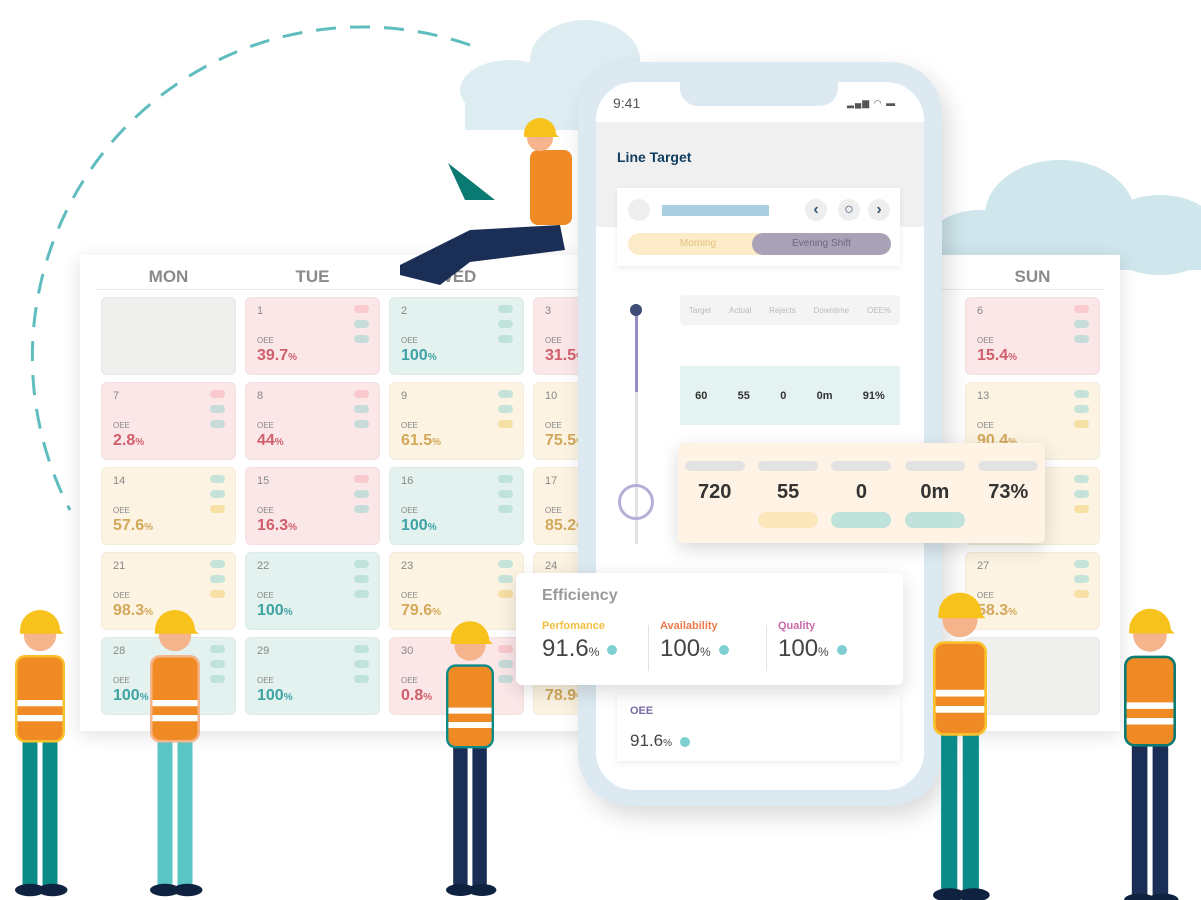  What do you see at coordinates (486, 201) in the screenshot?
I see `worker-with-laptop` at bounding box center [486, 201].